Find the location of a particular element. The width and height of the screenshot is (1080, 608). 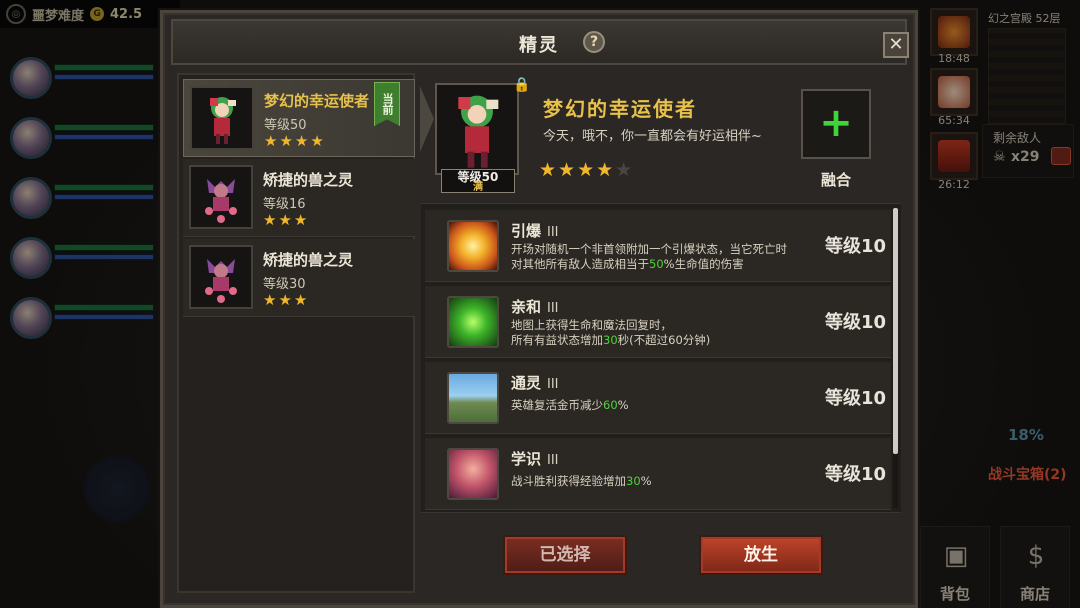

skill-name: 亲和 III is located at coordinates (535, 307).